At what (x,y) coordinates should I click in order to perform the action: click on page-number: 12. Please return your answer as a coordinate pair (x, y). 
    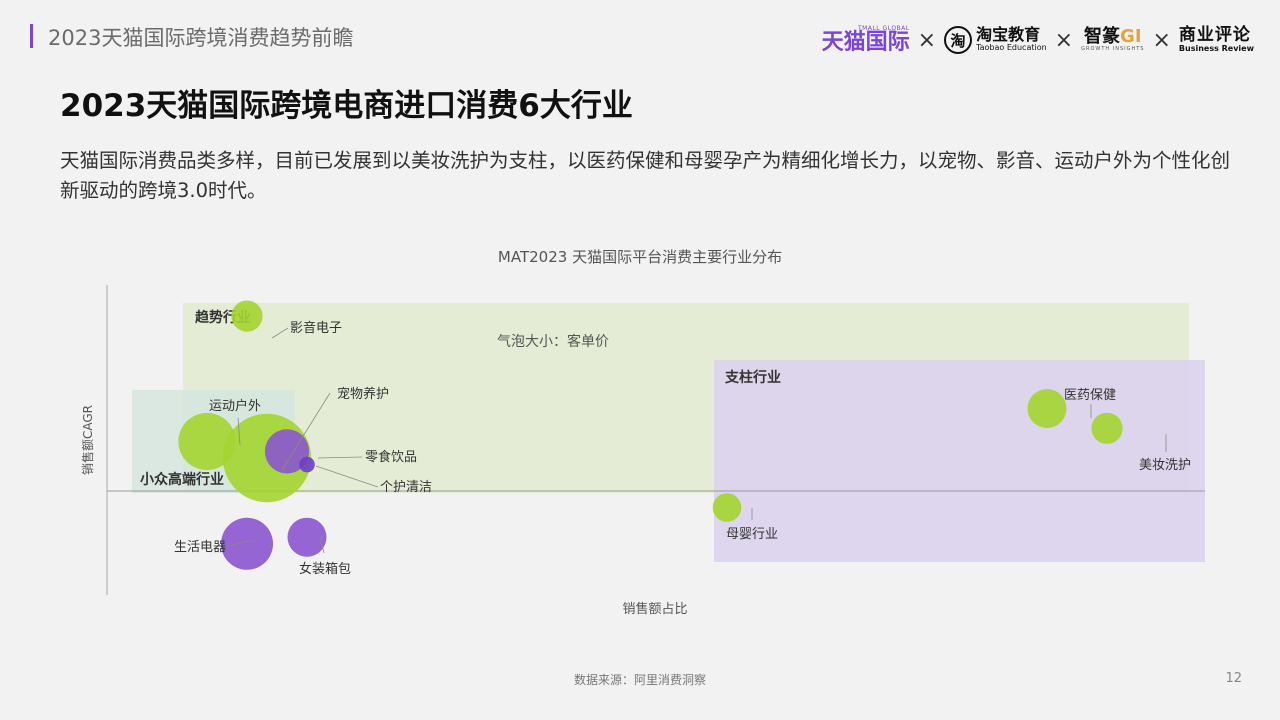
    Looking at the image, I should click on (1233, 678).